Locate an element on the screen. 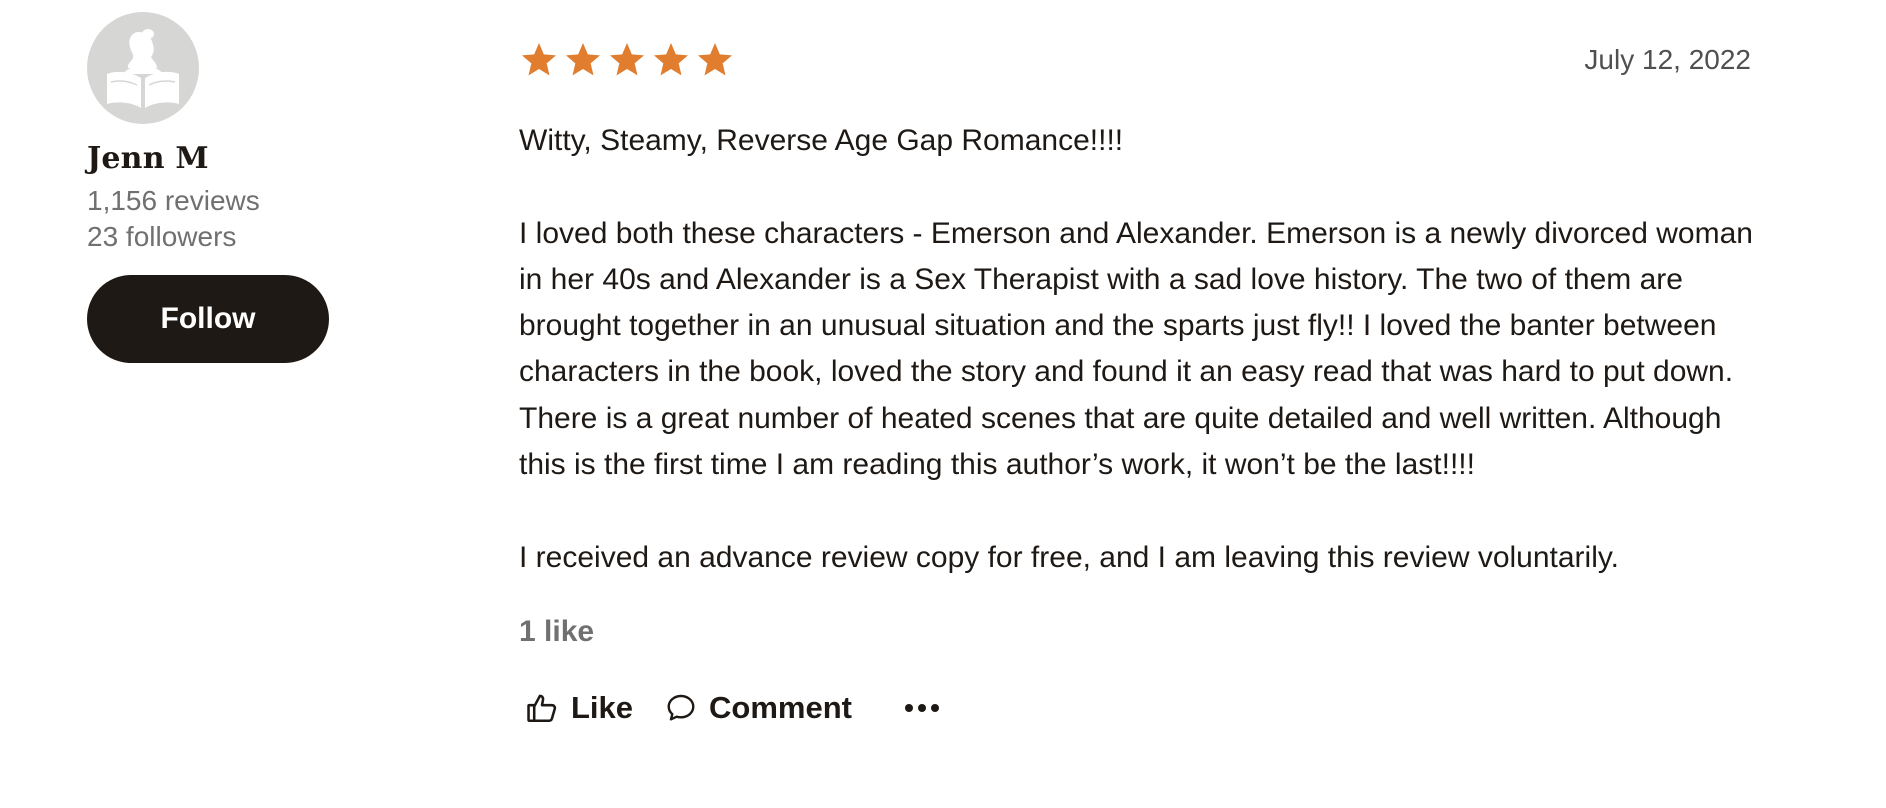  more-options-button is located at coordinates (922, 708).